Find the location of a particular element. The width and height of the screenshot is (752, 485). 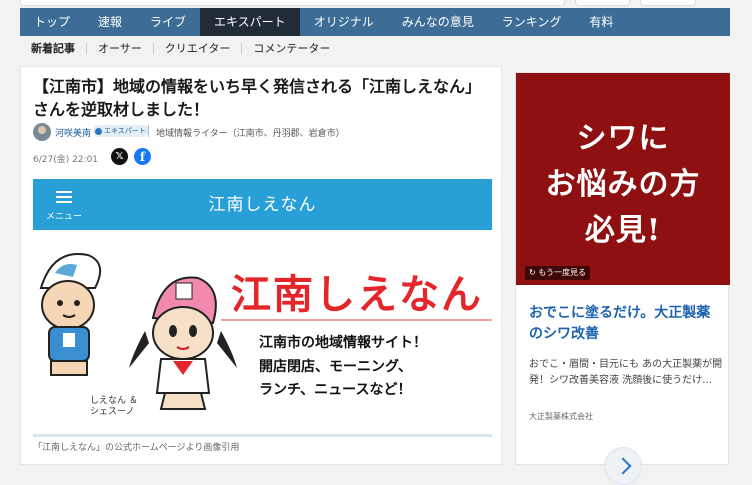

nav-item-original: オリジナル is located at coordinates (344, 22).